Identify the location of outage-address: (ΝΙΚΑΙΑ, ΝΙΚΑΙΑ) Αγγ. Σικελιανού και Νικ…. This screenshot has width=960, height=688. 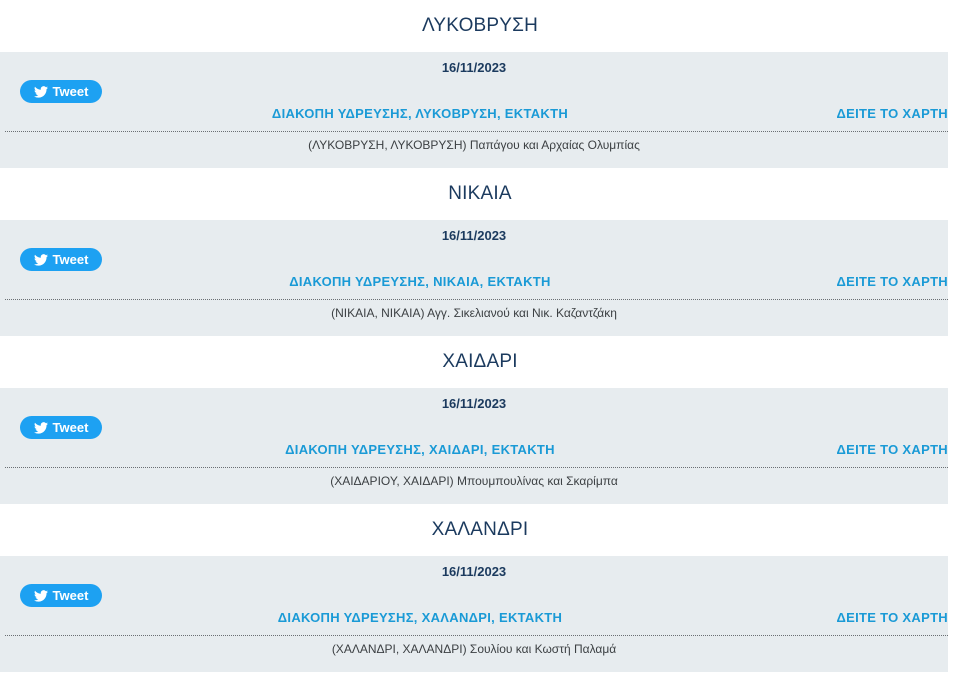
(474, 313).